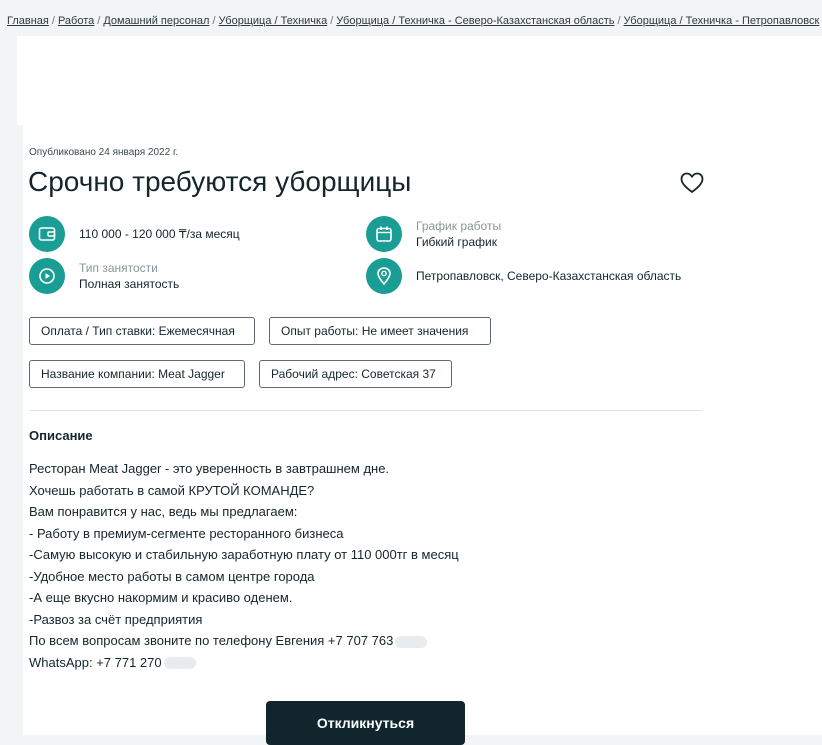  What do you see at coordinates (220, 181) in the screenshot?
I see `page-title: Срочно требуются уборщицы` at bounding box center [220, 181].